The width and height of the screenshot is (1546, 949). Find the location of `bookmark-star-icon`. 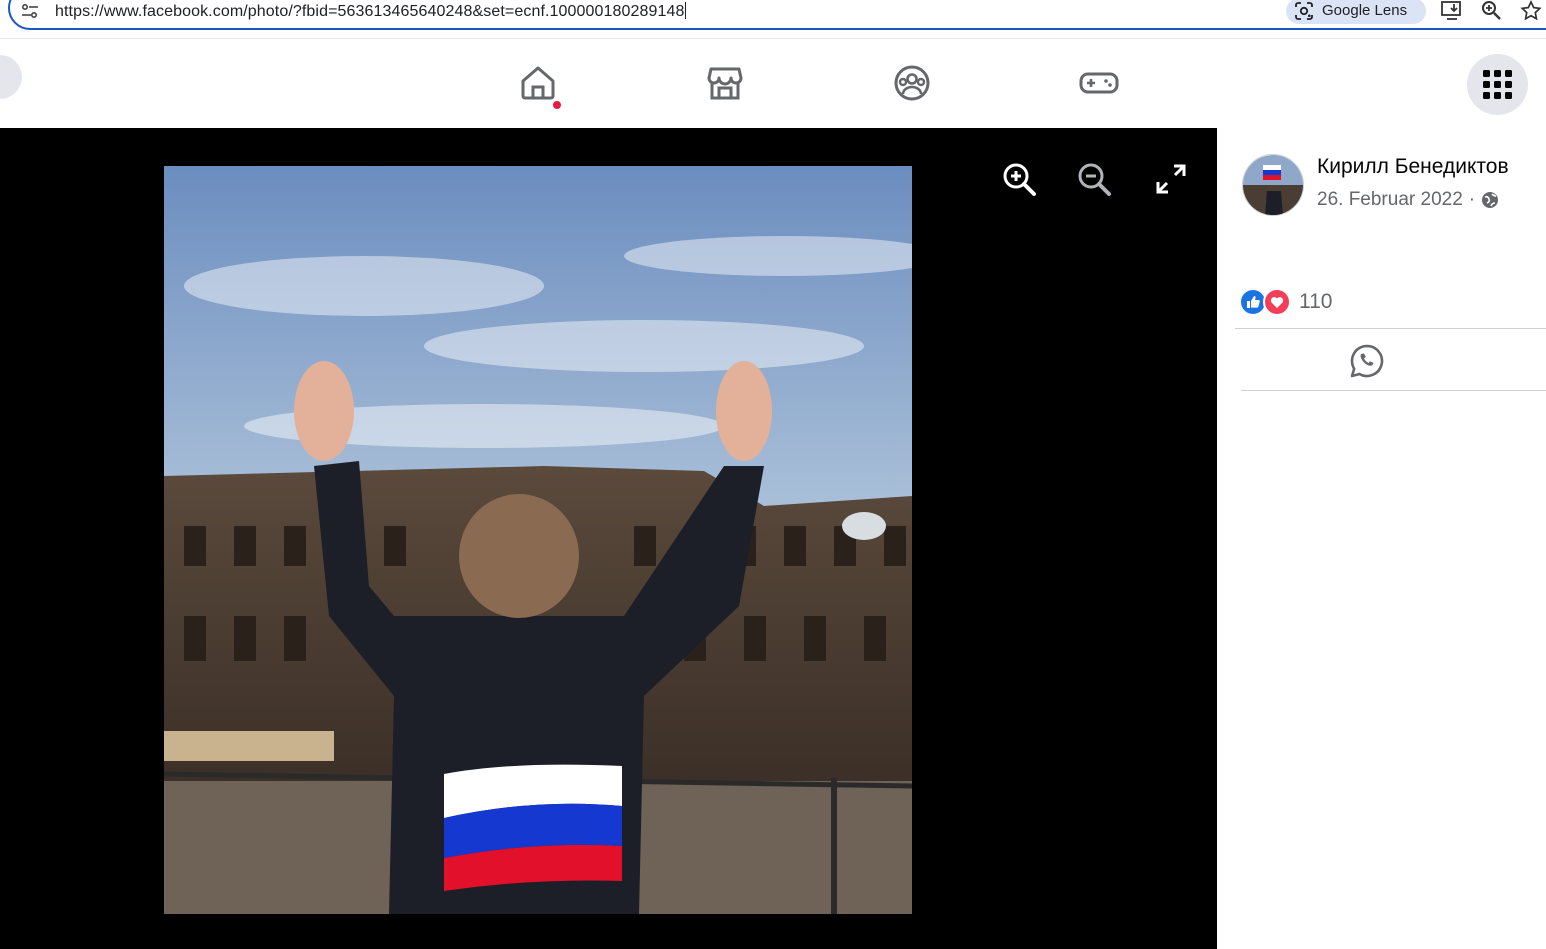

bookmark-star-icon is located at coordinates (1531, 11).